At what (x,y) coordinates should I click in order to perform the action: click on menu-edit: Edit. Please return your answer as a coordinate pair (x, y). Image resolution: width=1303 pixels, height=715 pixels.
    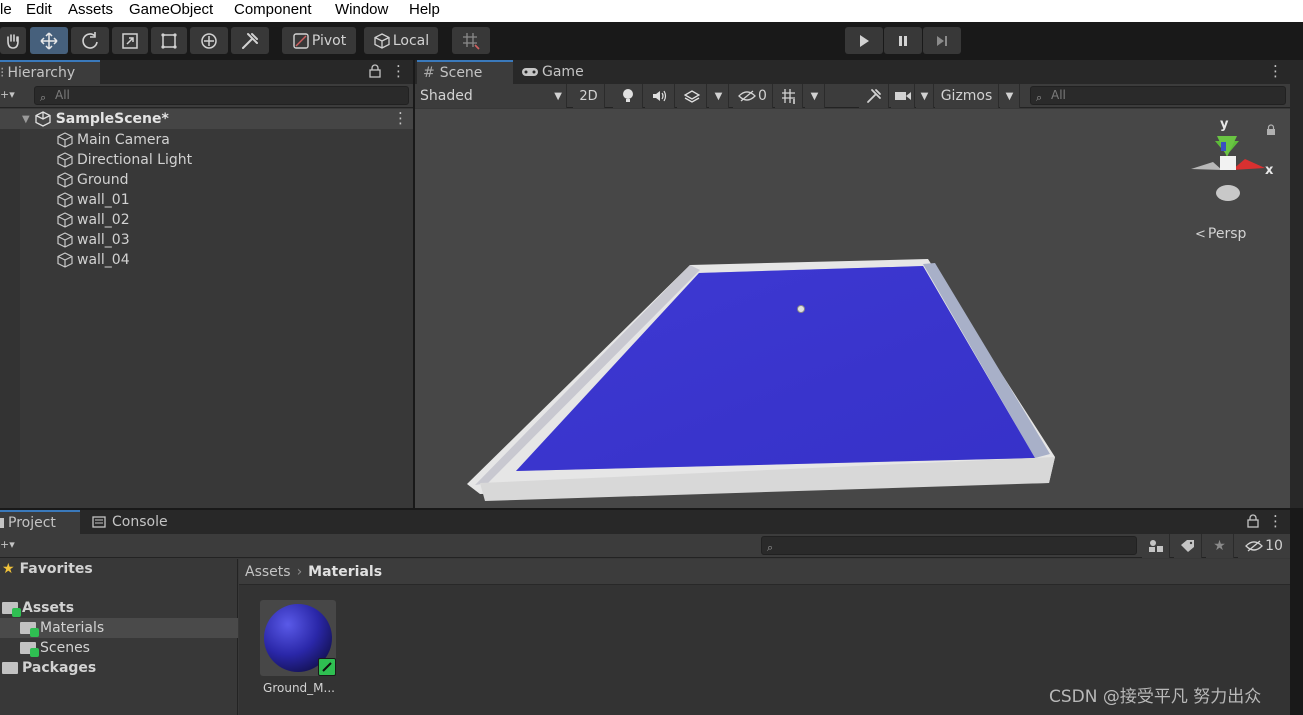
    Looking at the image, I should click on (39, 9).